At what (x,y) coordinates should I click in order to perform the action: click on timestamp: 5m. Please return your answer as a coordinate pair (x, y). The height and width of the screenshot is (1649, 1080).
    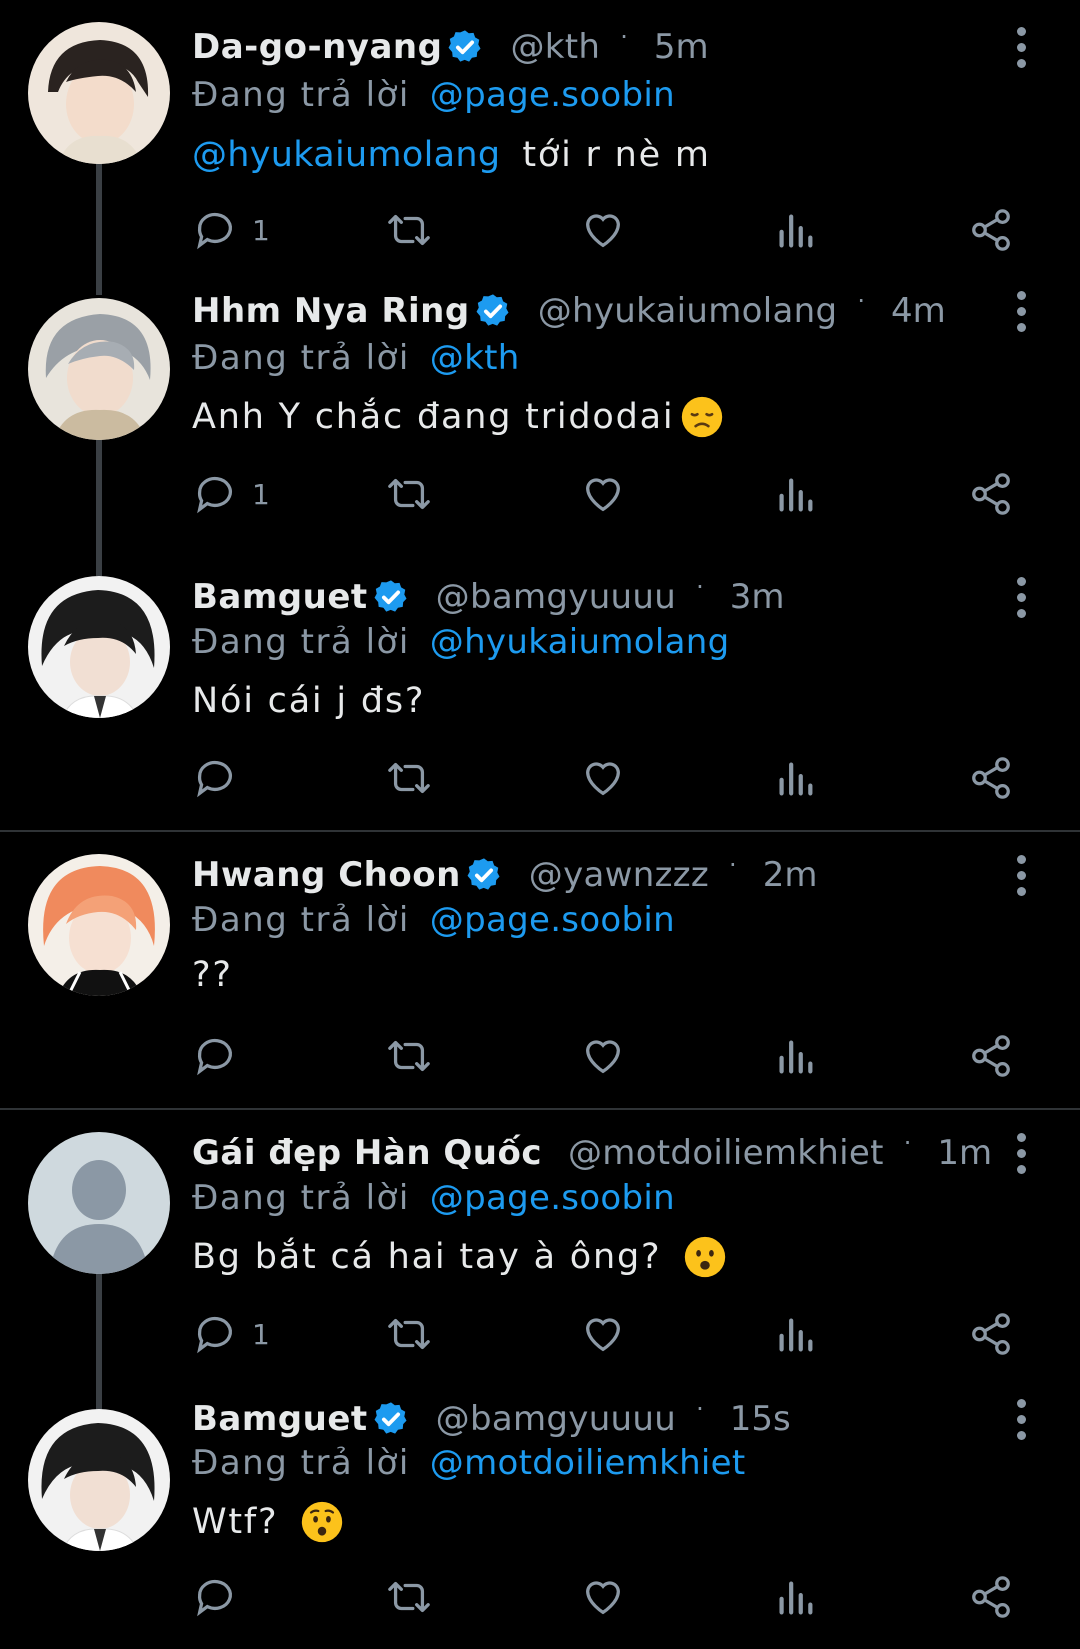
    Looking at the image, I should click on (681, 47).